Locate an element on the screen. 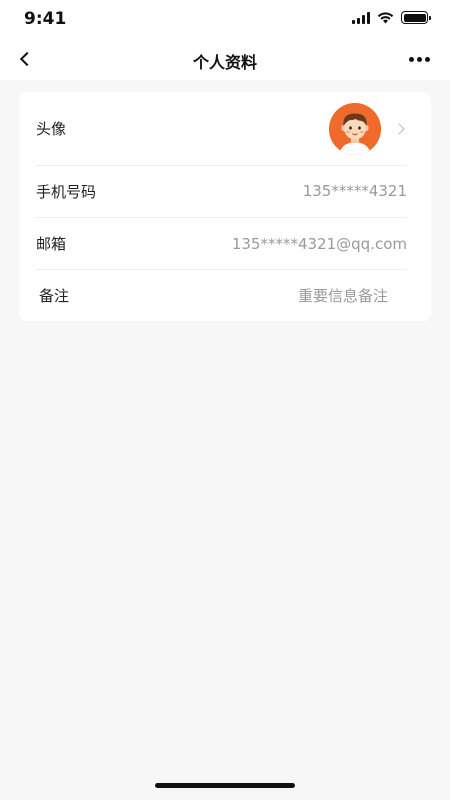 The image size is (450, 800). avatar is located at coordinates (355, 128).